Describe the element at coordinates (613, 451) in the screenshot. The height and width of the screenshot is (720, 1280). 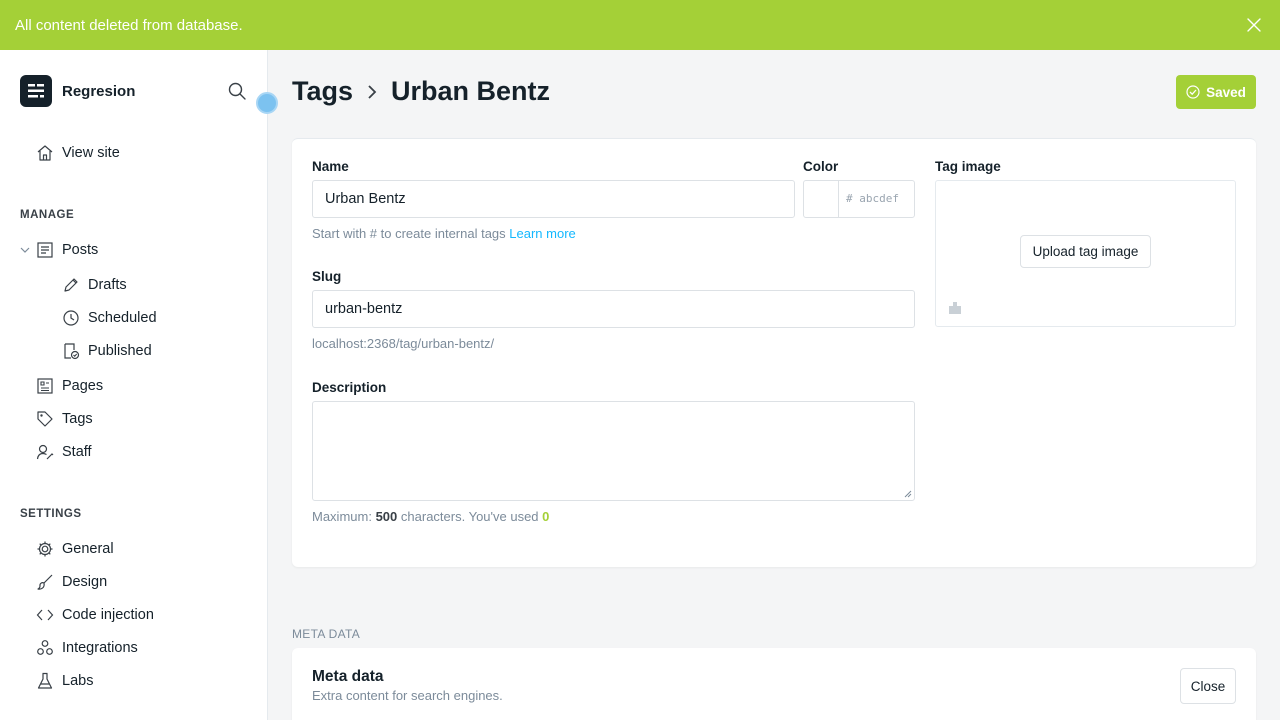
I see `description-textarea` at that location.